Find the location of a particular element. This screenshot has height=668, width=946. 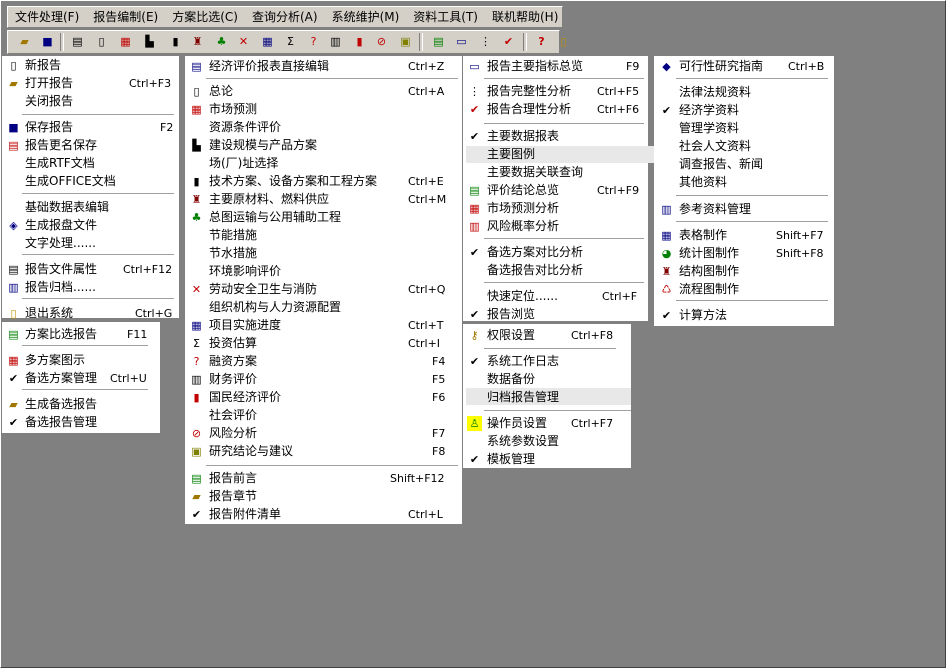

menu-item-management: 管理学资料 is located at coordinates (745, 128).